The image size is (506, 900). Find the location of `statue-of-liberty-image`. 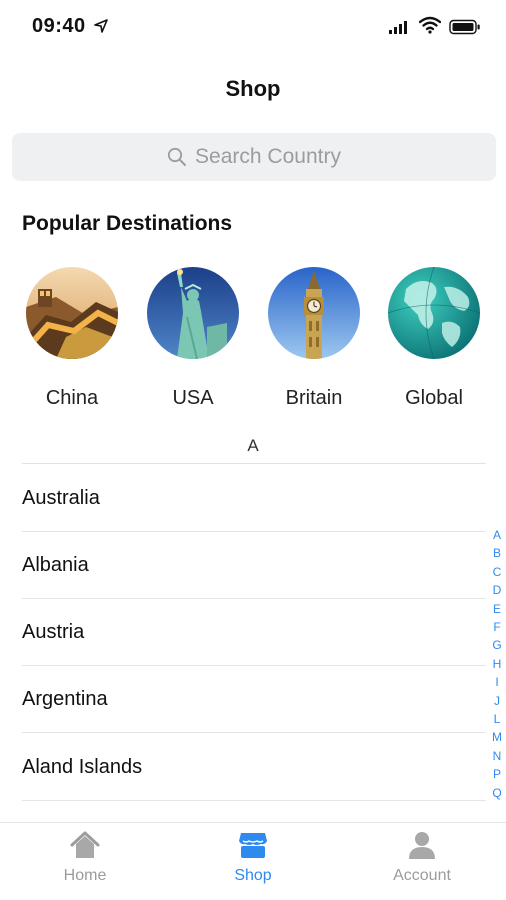

statue-of-liberty-image is located at coordinates (193, 313).